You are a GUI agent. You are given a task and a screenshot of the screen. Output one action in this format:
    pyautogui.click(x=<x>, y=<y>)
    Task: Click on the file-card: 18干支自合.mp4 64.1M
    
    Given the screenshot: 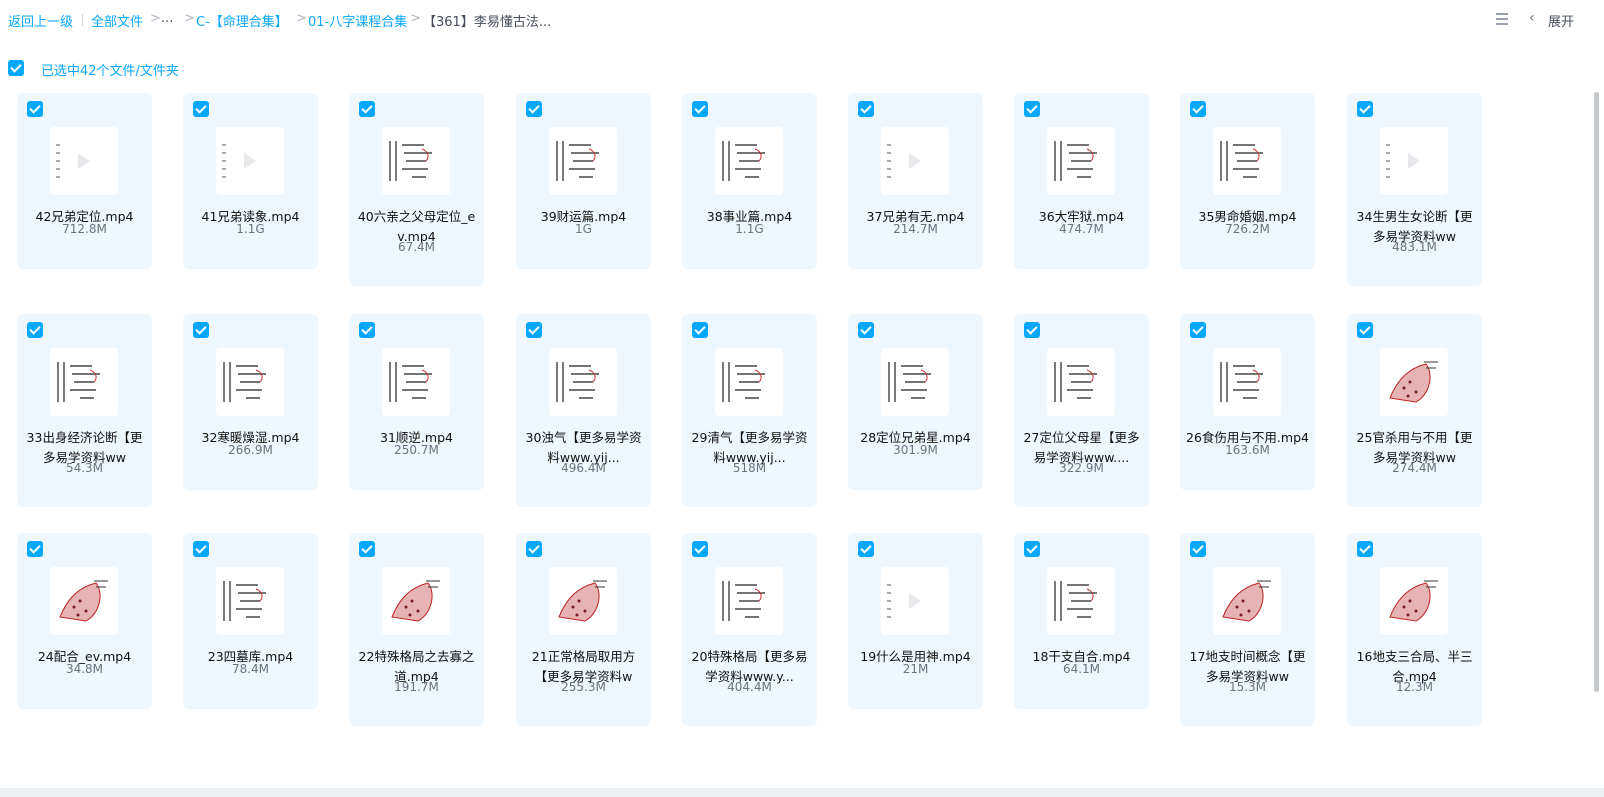 What is the action you would take?
    pyautogui.click(x=1081, y=621)
    